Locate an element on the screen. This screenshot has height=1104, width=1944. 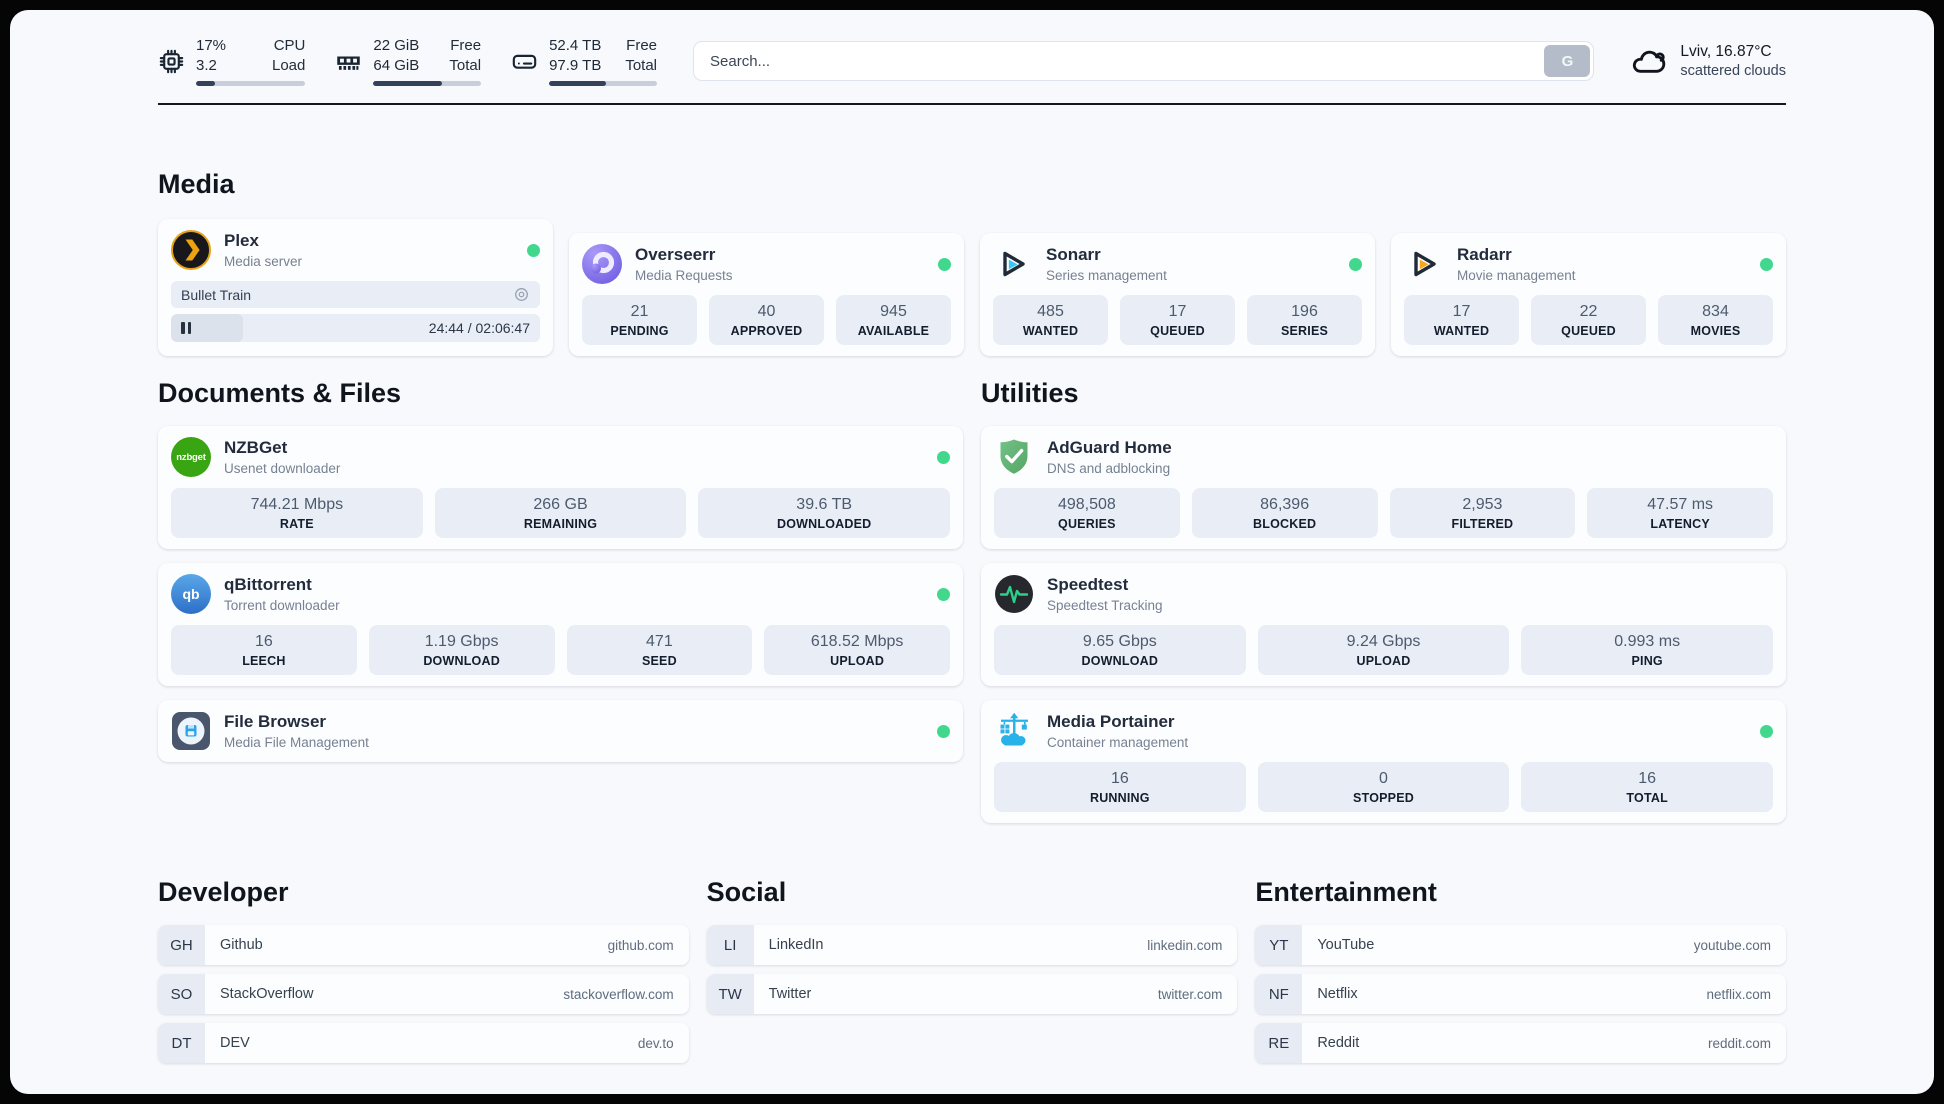
weather-condition: scattered clouds is located at coordinates (1733, 71).